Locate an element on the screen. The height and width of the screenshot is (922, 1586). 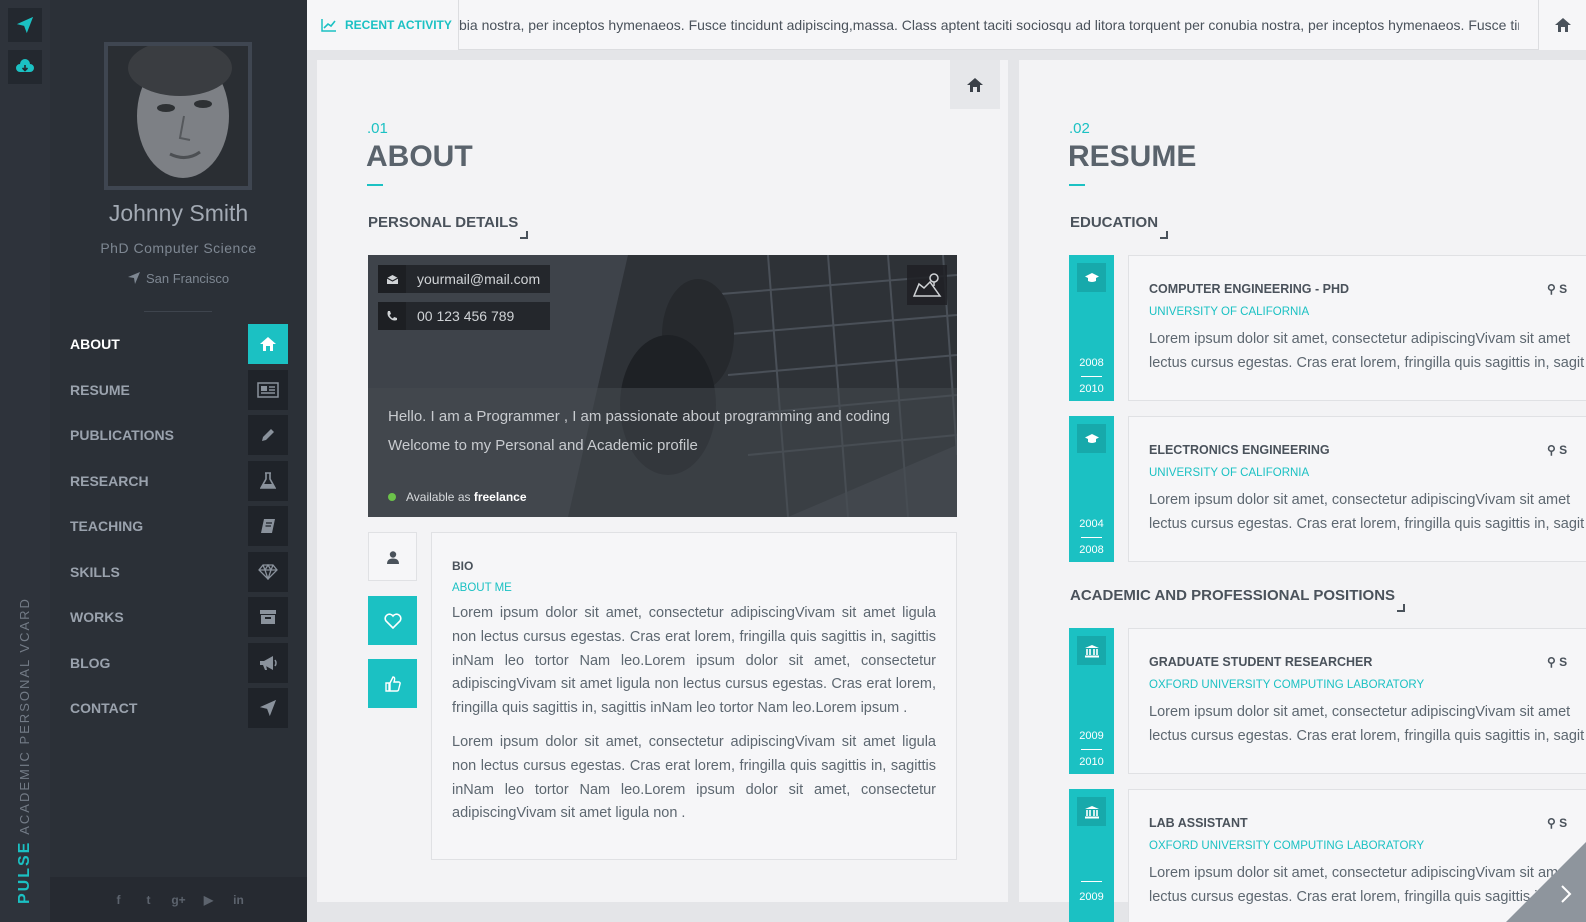
thumbs-up-icon is located at coordinates (392, 683).